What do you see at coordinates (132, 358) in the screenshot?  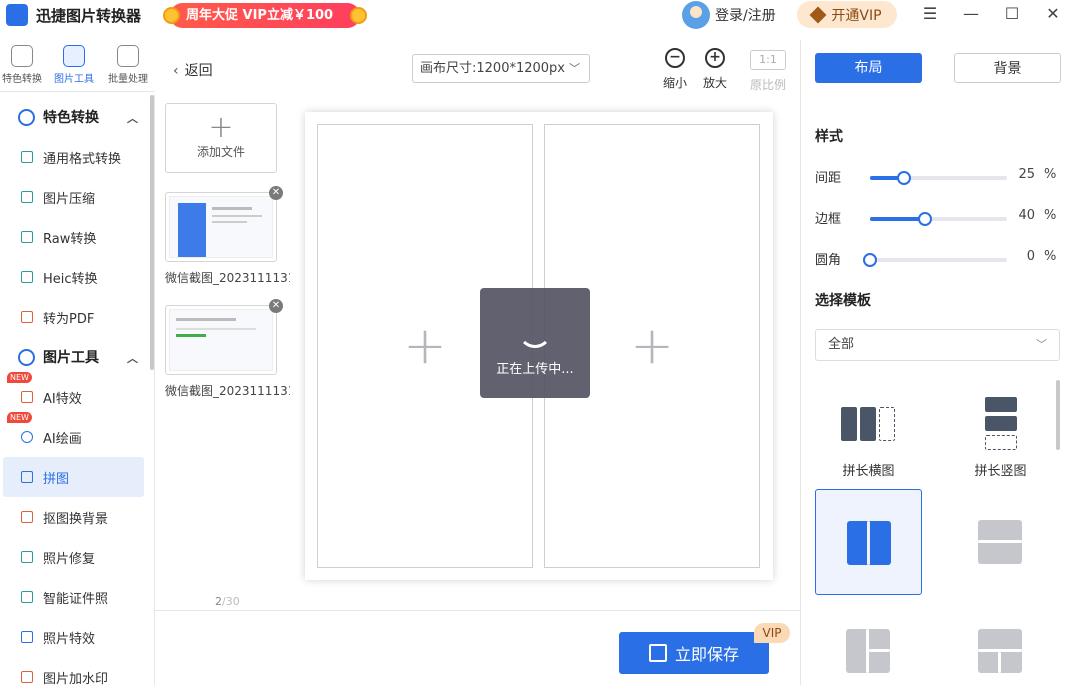 I see `chevron-up-icon: ︿` at bounding box center [132, 358].